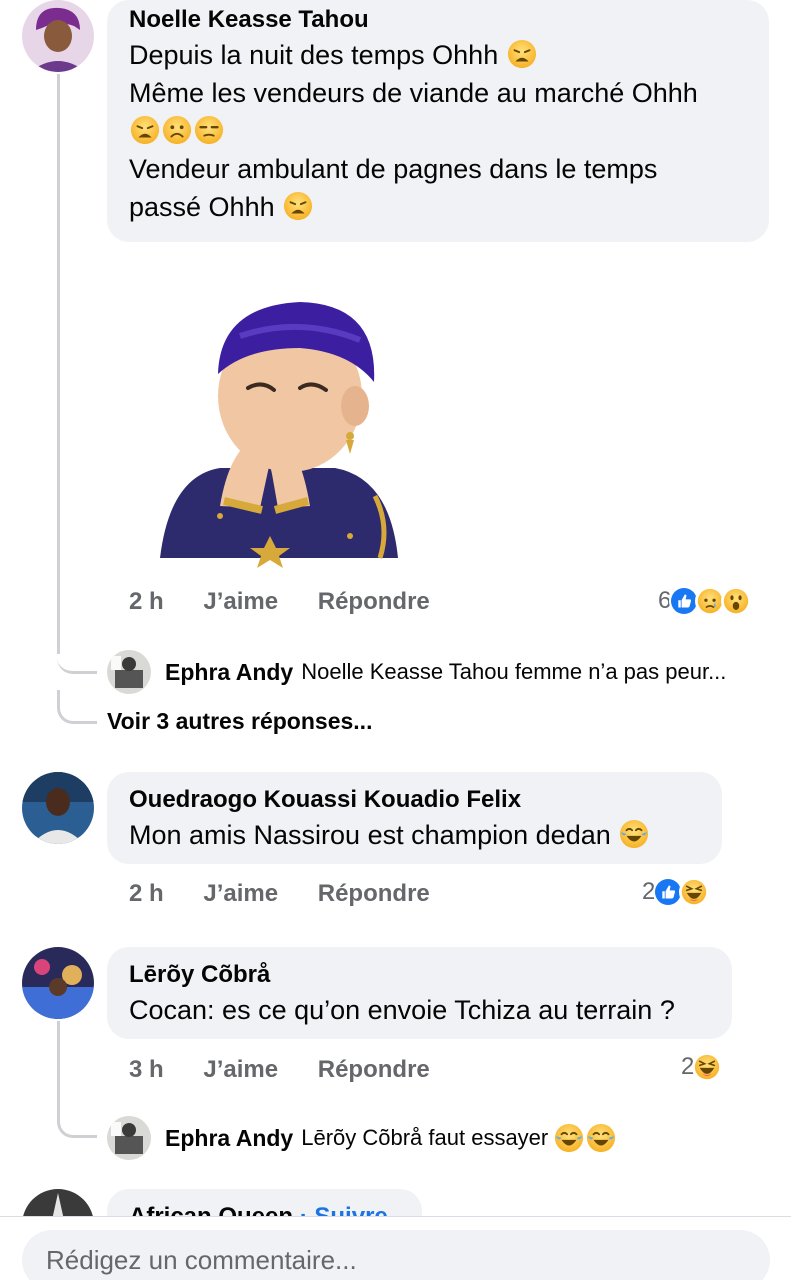 This screenshot has width=791, height=1280. I want to click on reply-text: Lērõy Cõbrå faut essayer, so click(425, 1137).